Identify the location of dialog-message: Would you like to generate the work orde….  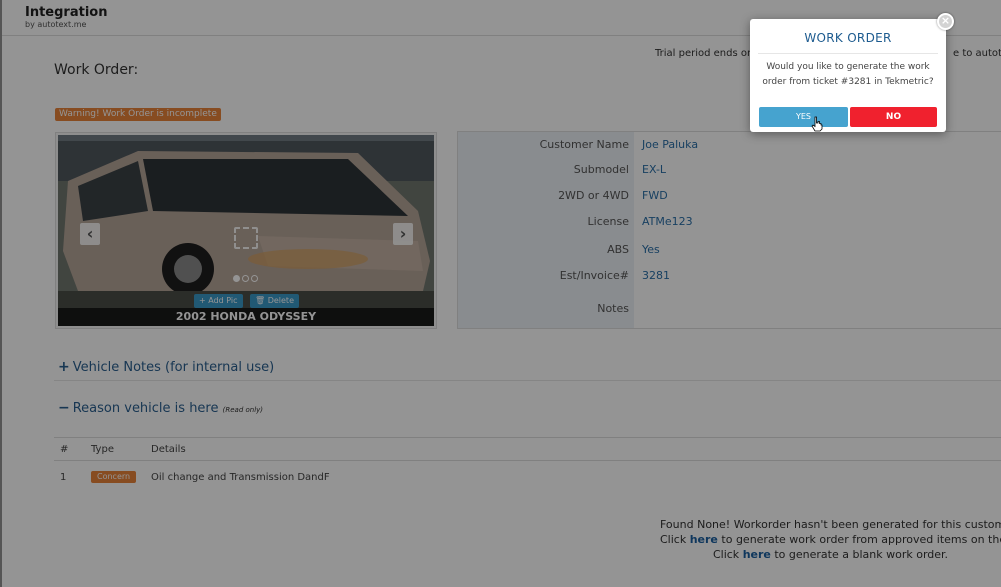
(848, 74).